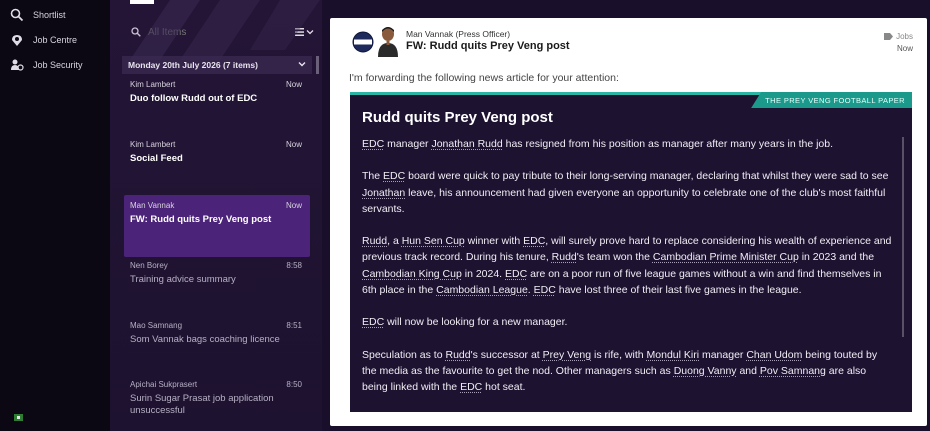  What do you see at coordinates (482, 290) in the screenshot?
I see `entity-link: Cambodian League` at bounding box center [482, 290].